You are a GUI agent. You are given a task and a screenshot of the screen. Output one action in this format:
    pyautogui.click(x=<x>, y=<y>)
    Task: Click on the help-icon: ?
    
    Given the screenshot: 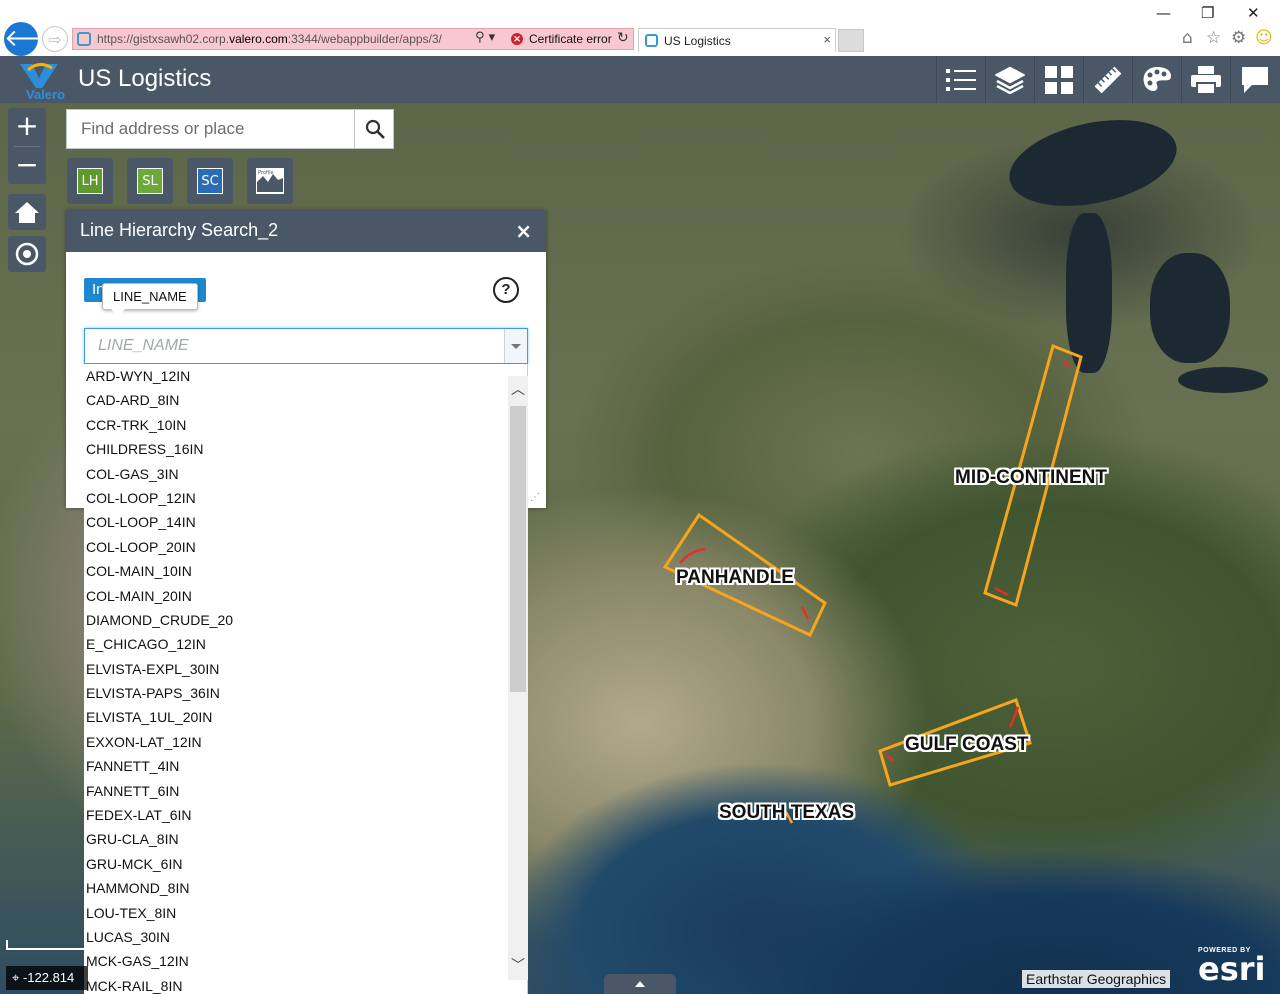 What is the action you would take?
    pyautogui.click(x=506, y=290)
    